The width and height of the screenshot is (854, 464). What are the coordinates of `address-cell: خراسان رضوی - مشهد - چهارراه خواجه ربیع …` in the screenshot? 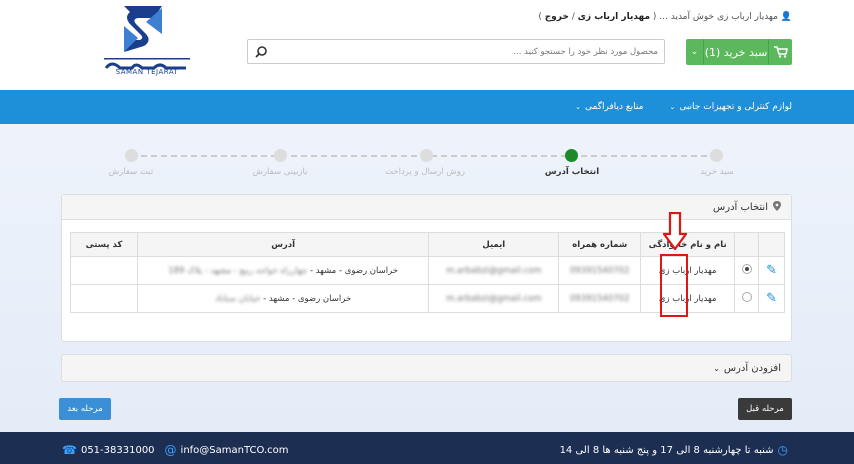 It's located at (283, 270).